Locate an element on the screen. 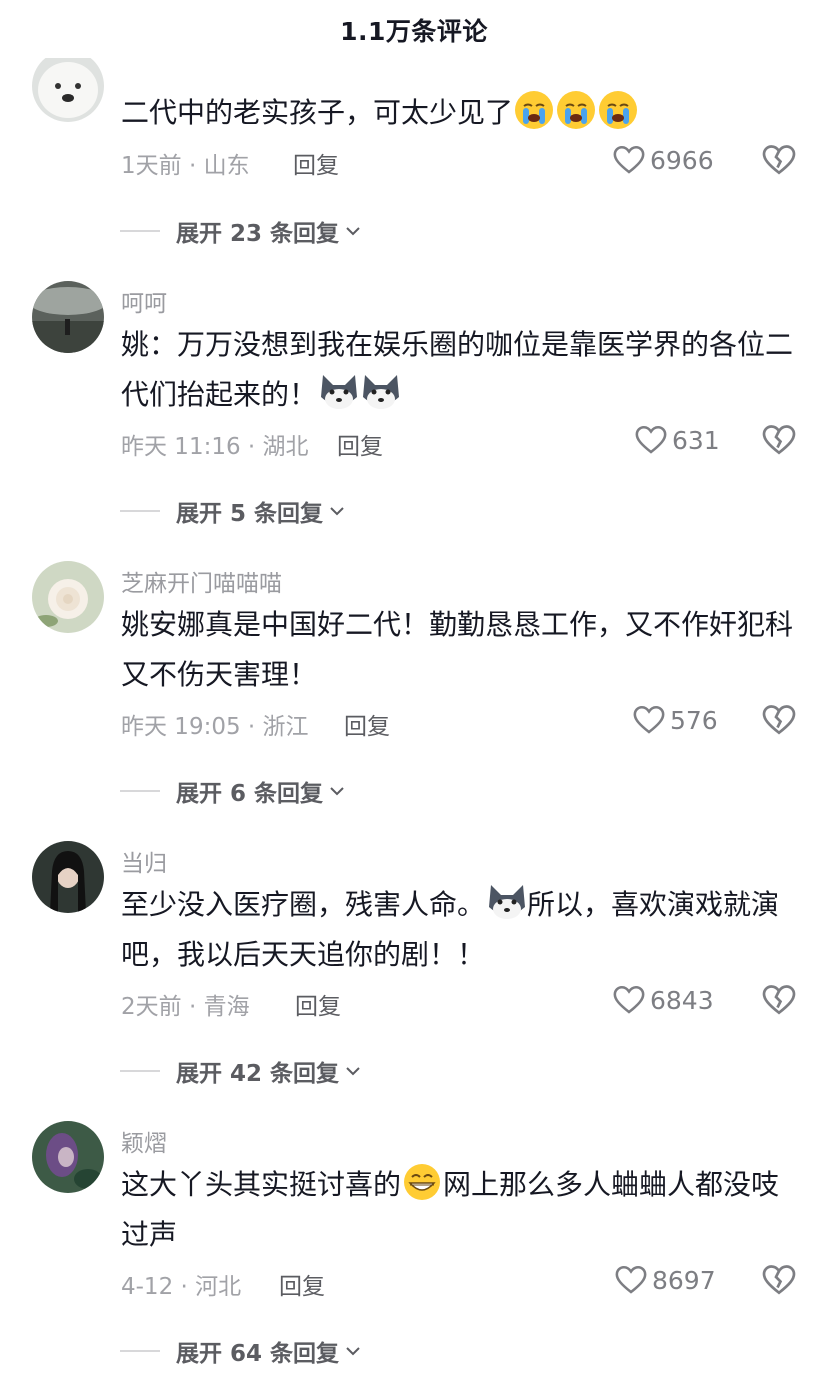 Image resolution: width=828 pixels, height=1389 pixels. like-count: 8697 is located at coordinates (684, 1280).